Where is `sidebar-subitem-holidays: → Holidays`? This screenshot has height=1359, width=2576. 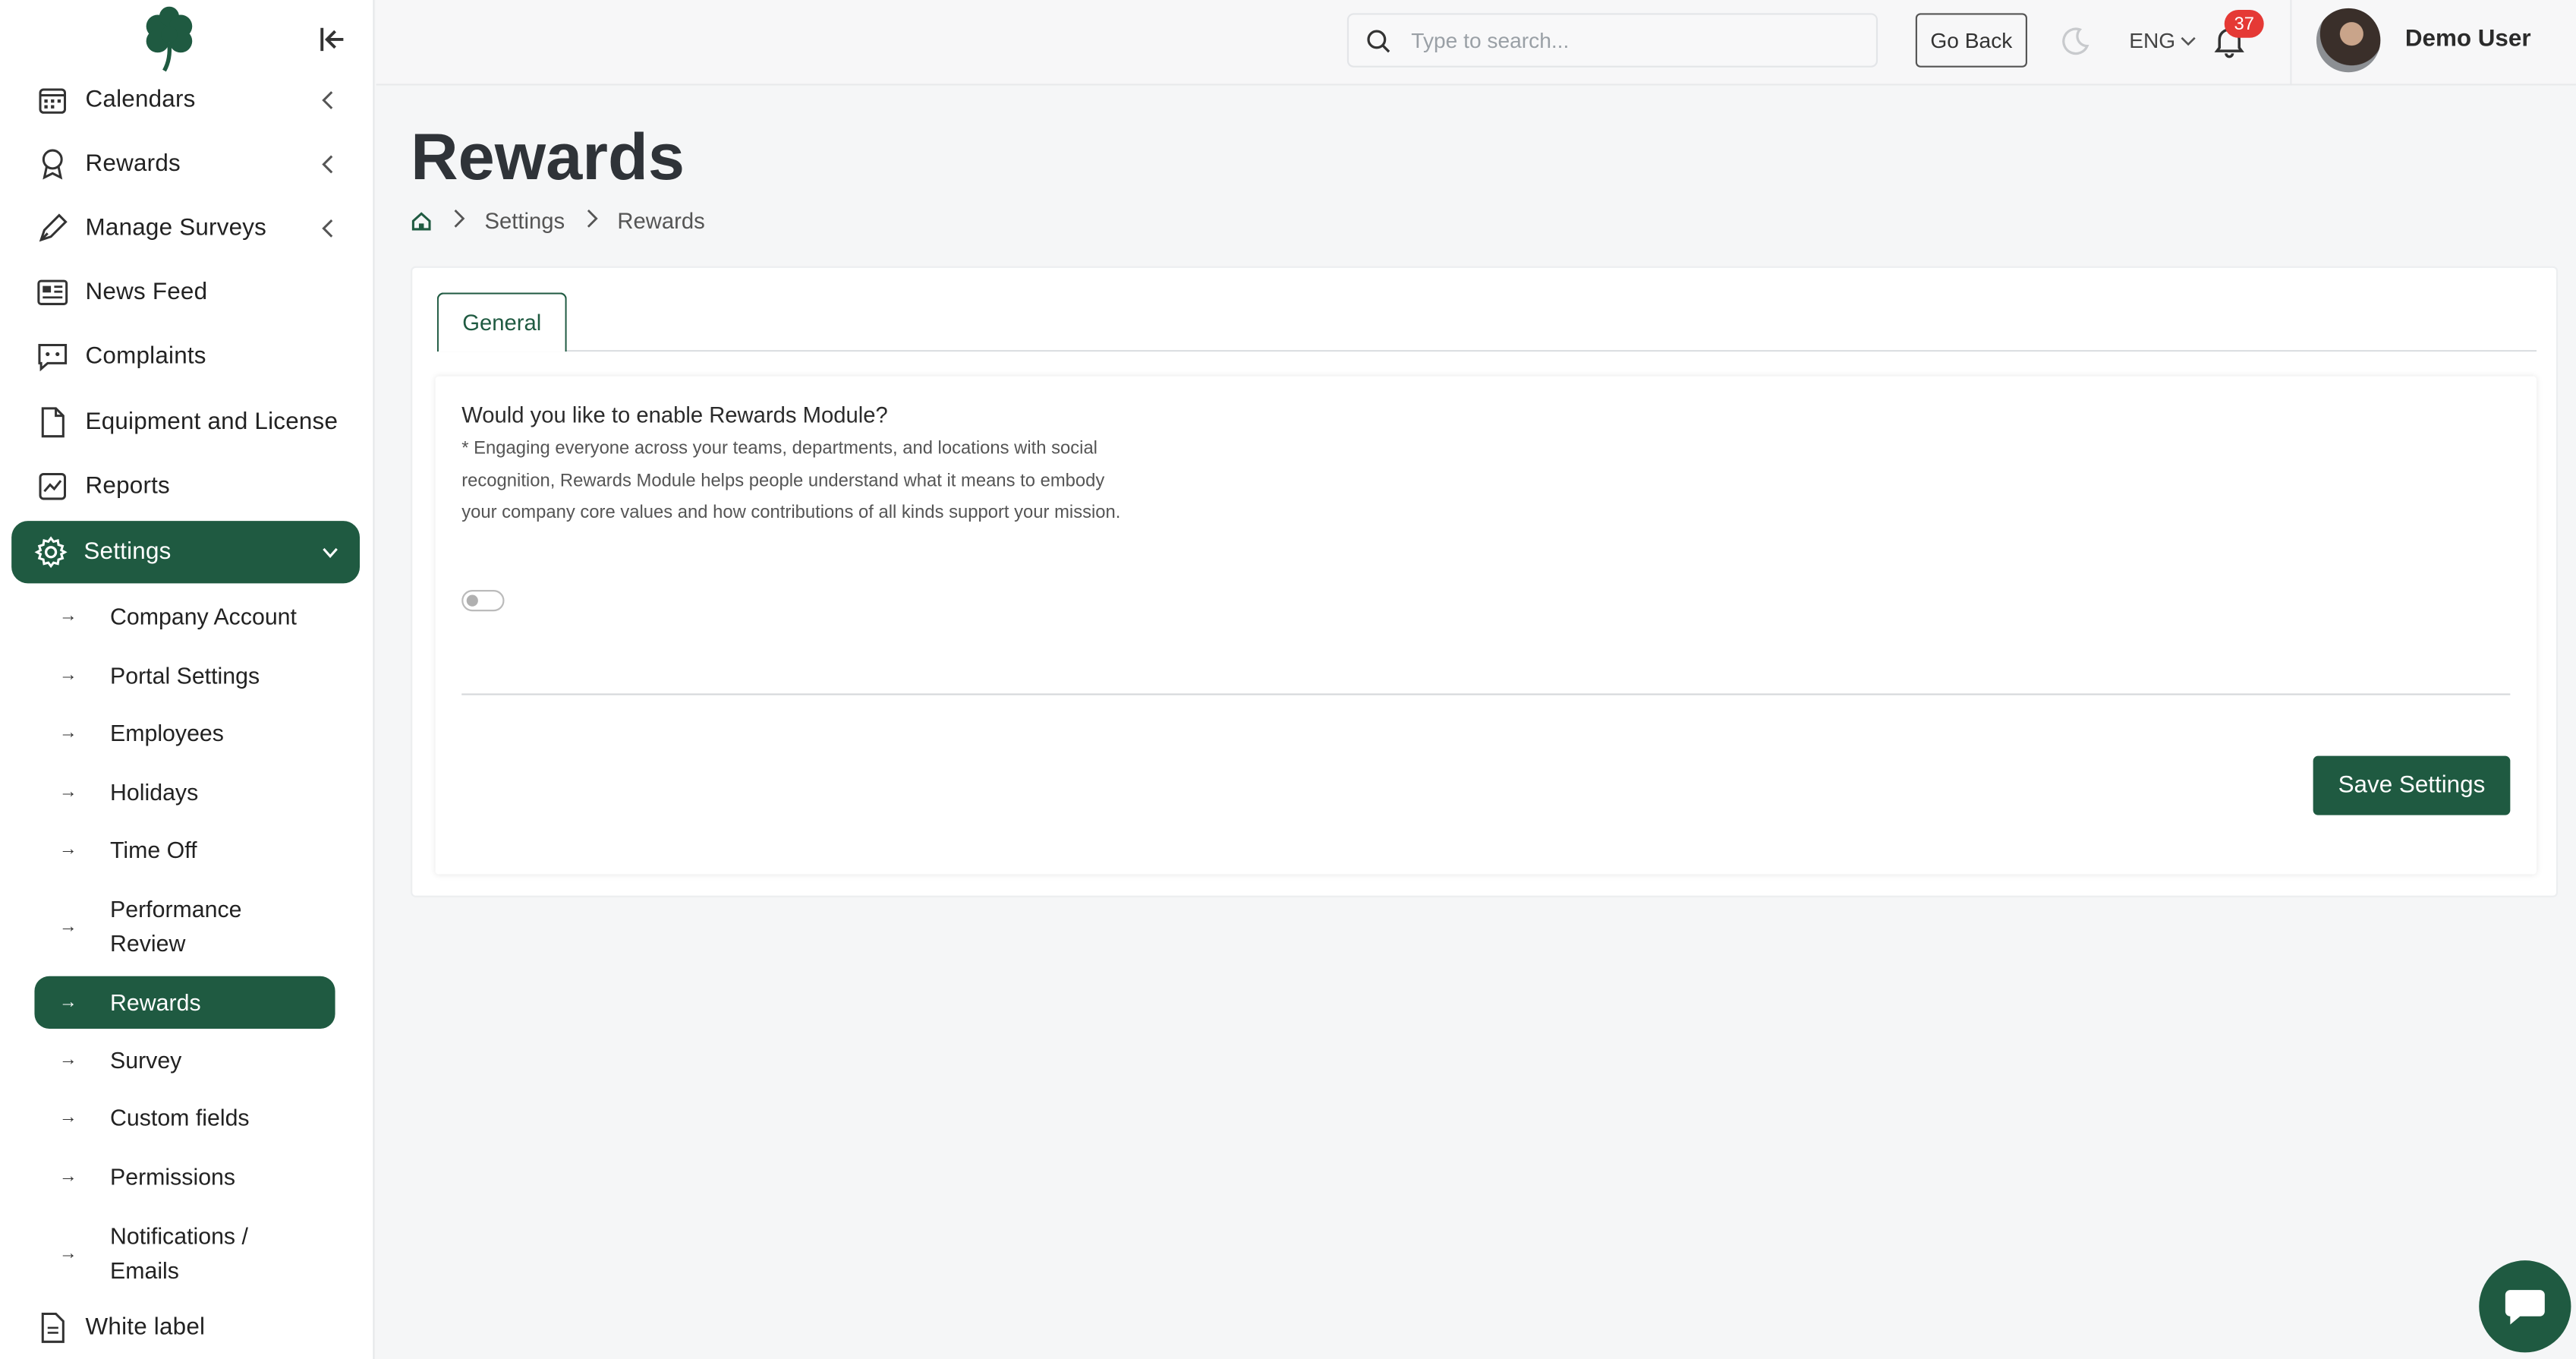
sidebar-subitem-holidays: → Holidays is located at coordinates (184, 792).